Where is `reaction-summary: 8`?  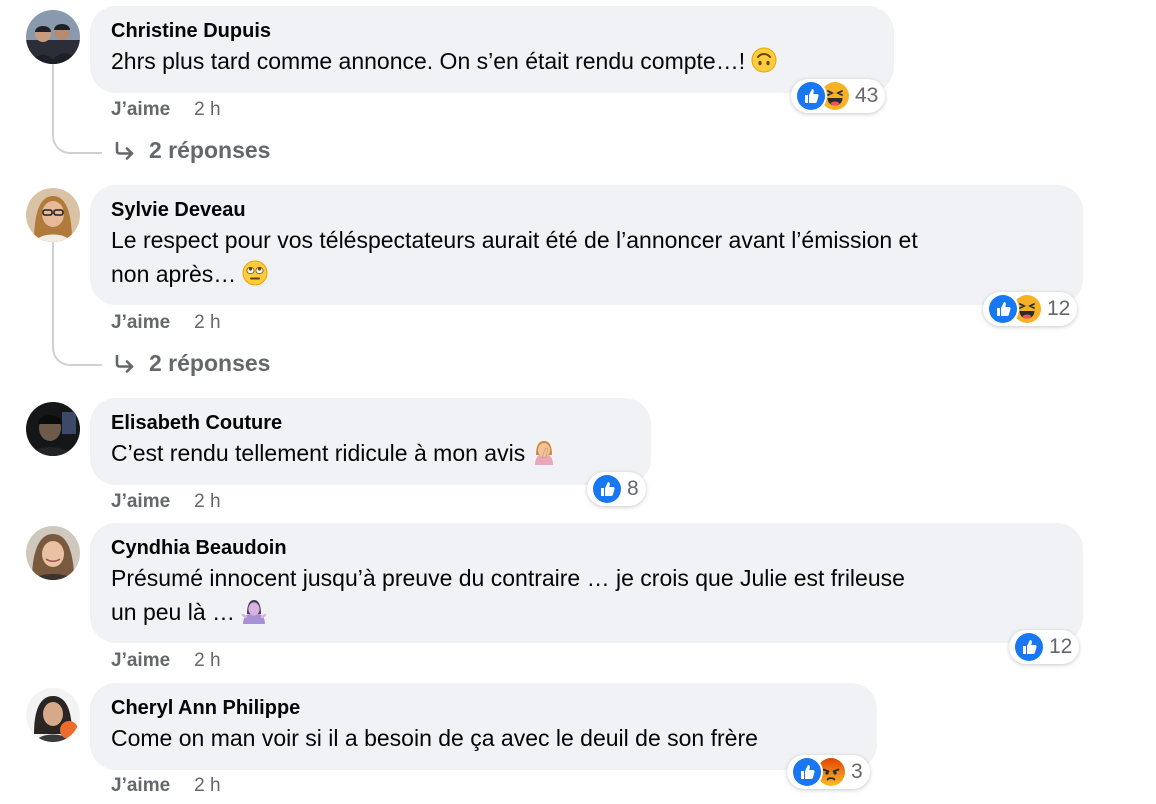
reaction-summary: 8 is located at coordinates (616, 489).